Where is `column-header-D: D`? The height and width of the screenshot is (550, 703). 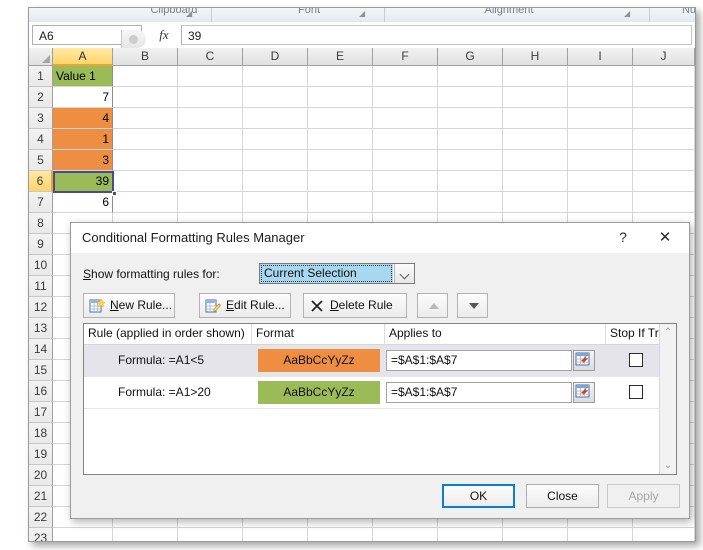 column-header-D: D is located at coordinates (275, 57).